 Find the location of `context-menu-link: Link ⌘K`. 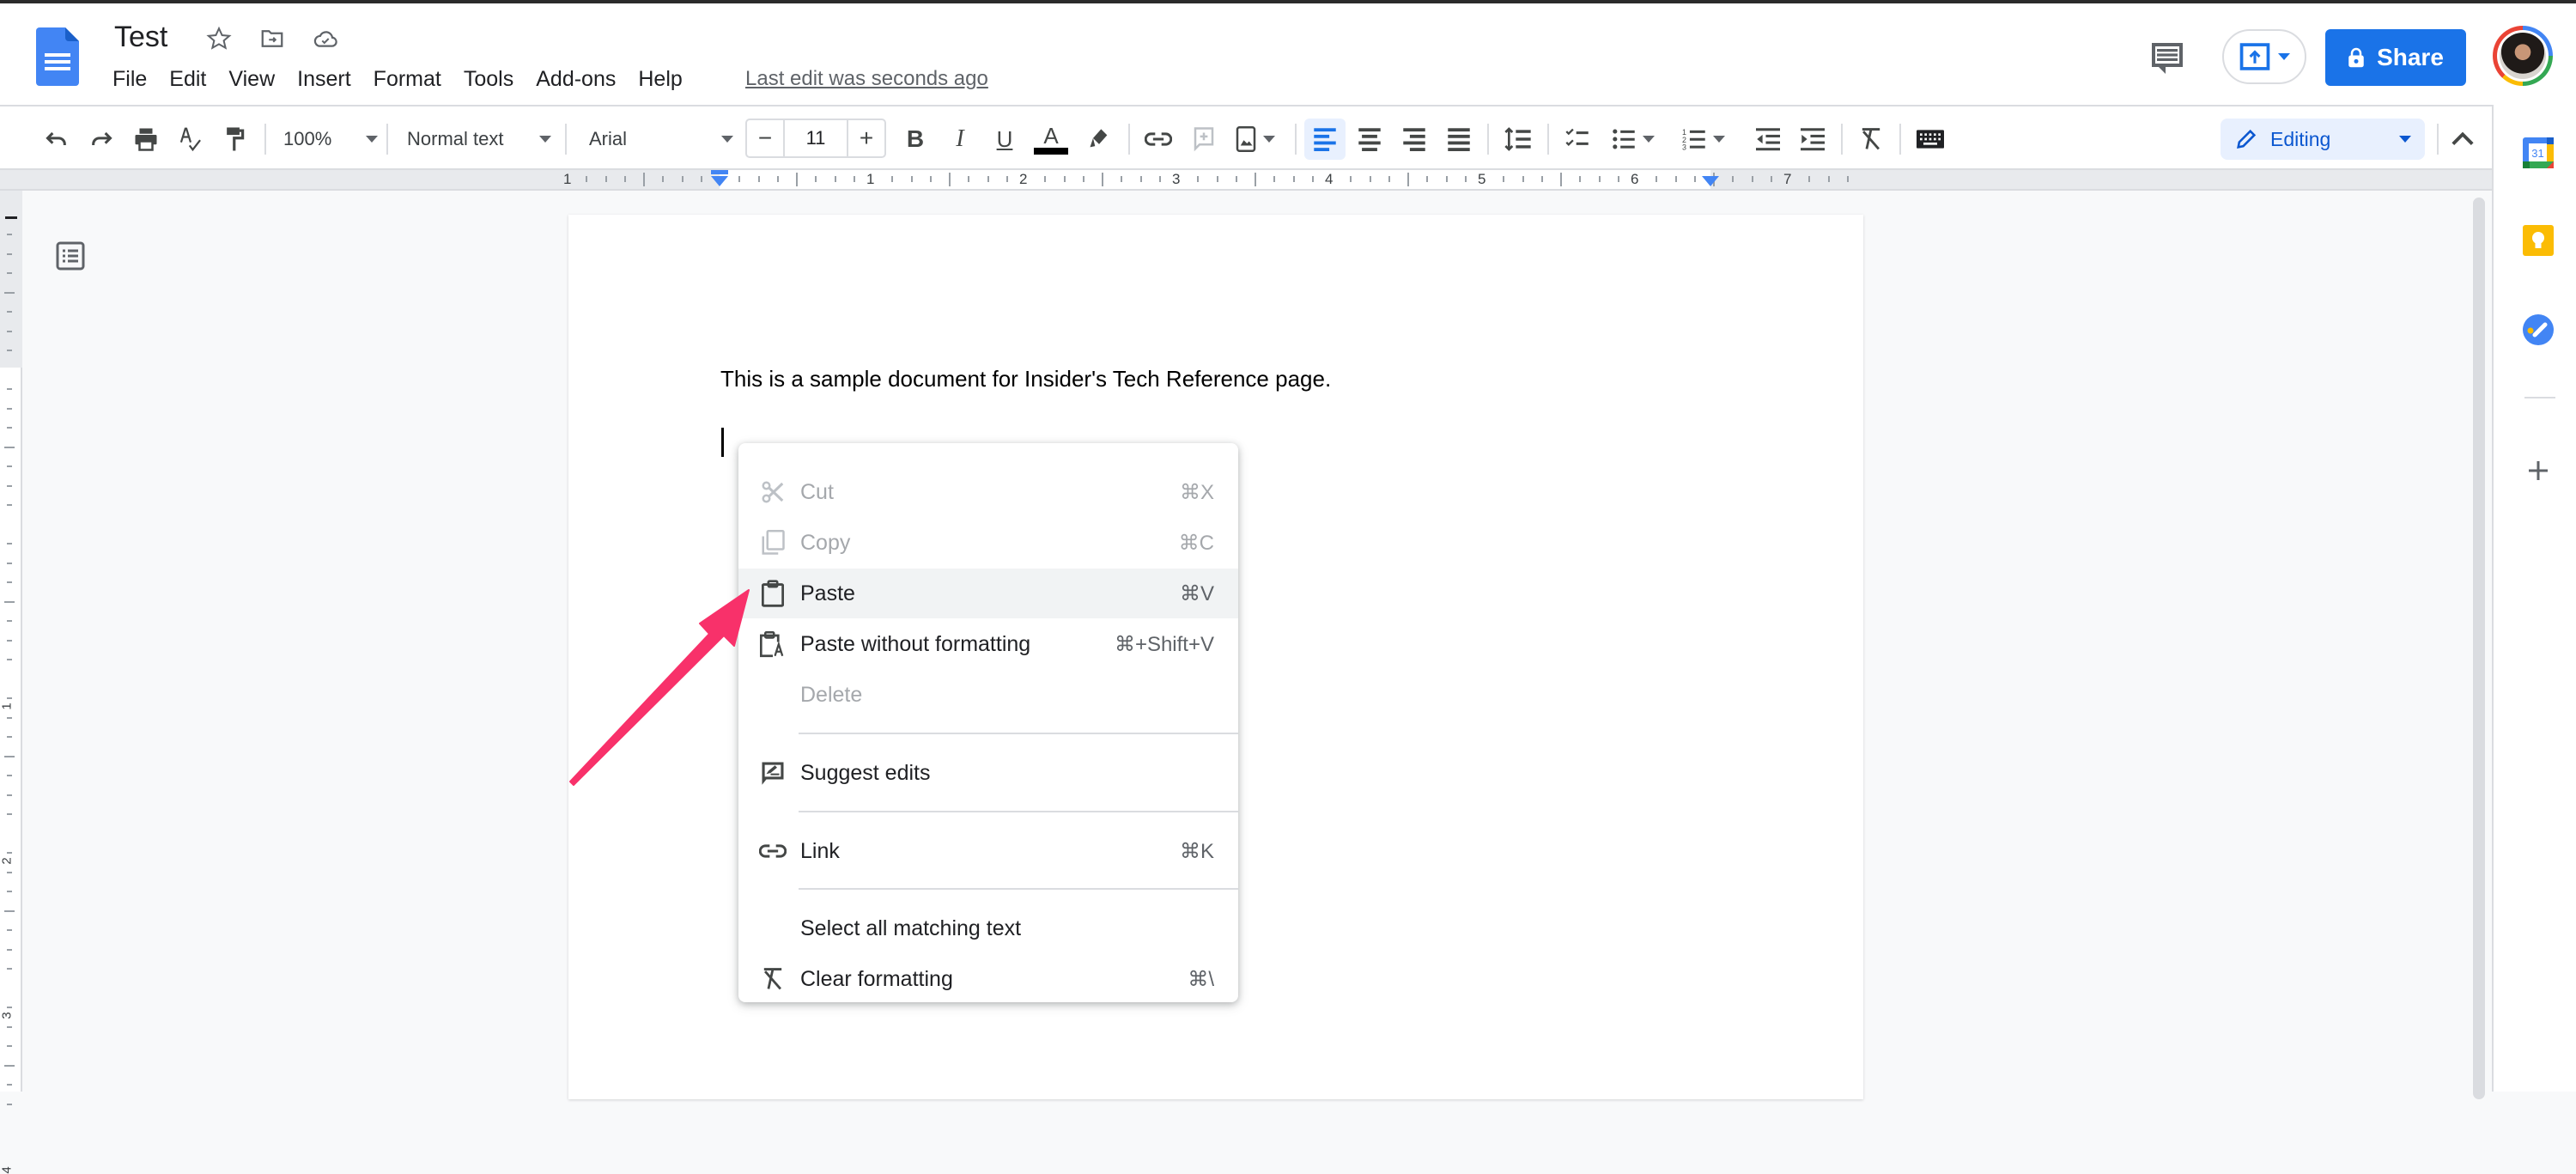

context-menu-link: Link ⌘K is located at coordinates (988, 851).